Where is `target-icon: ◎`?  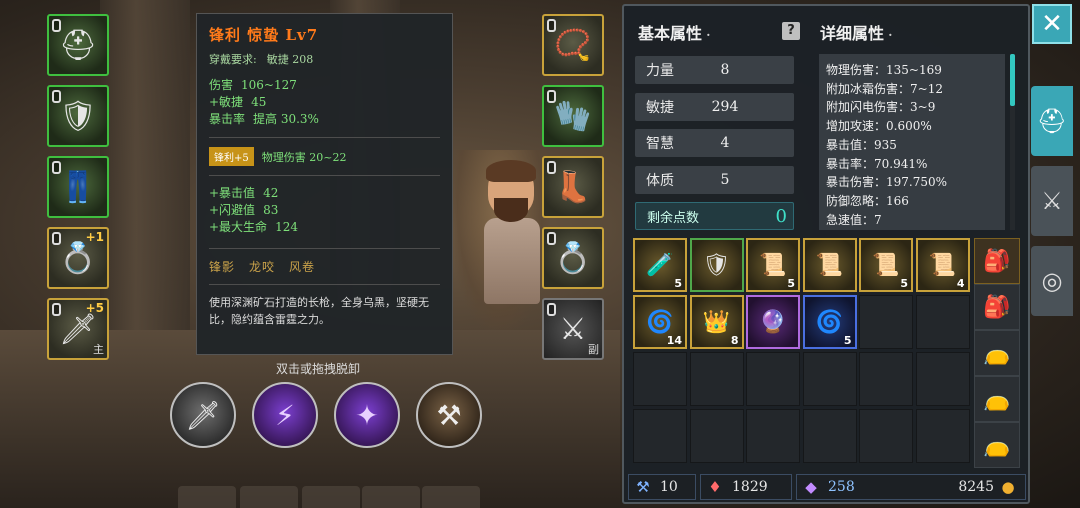 target-icon: ◎ is located at coordinates (1052, 281).